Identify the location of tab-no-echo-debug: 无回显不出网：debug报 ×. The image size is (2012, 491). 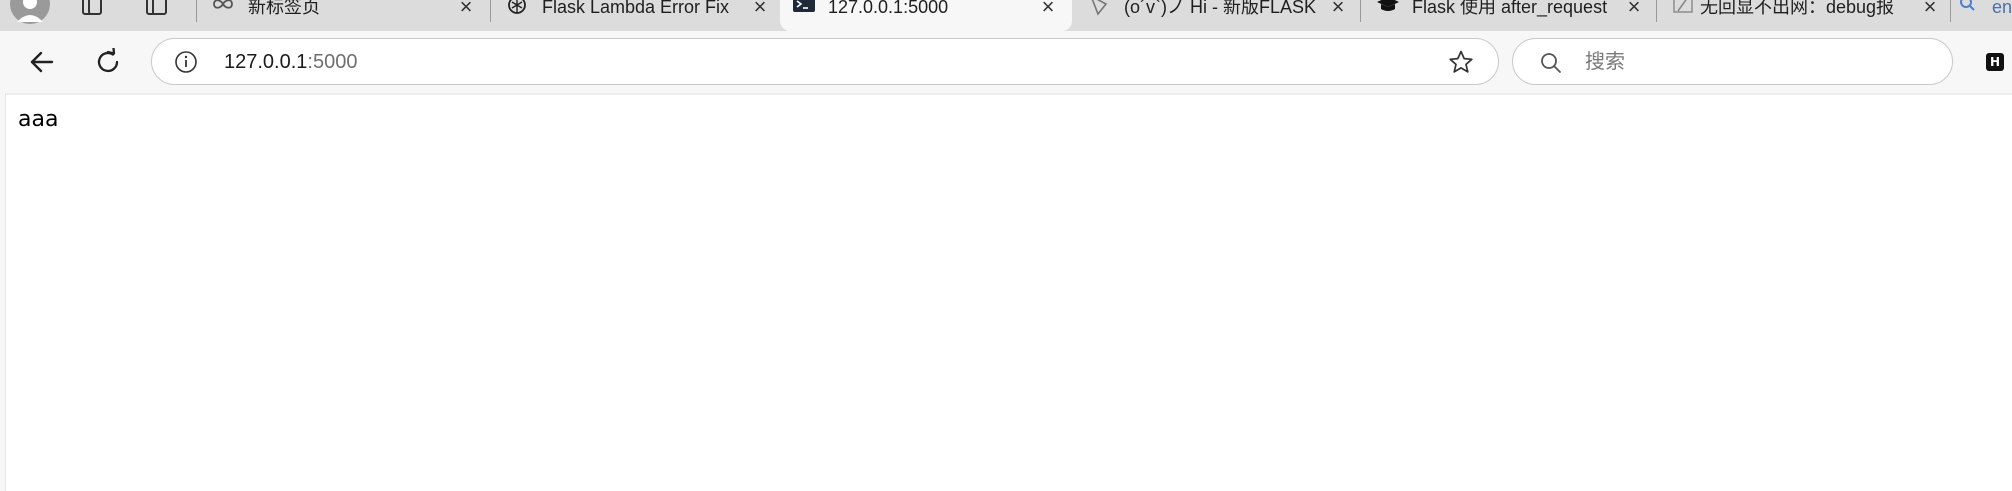
(1803, 15).